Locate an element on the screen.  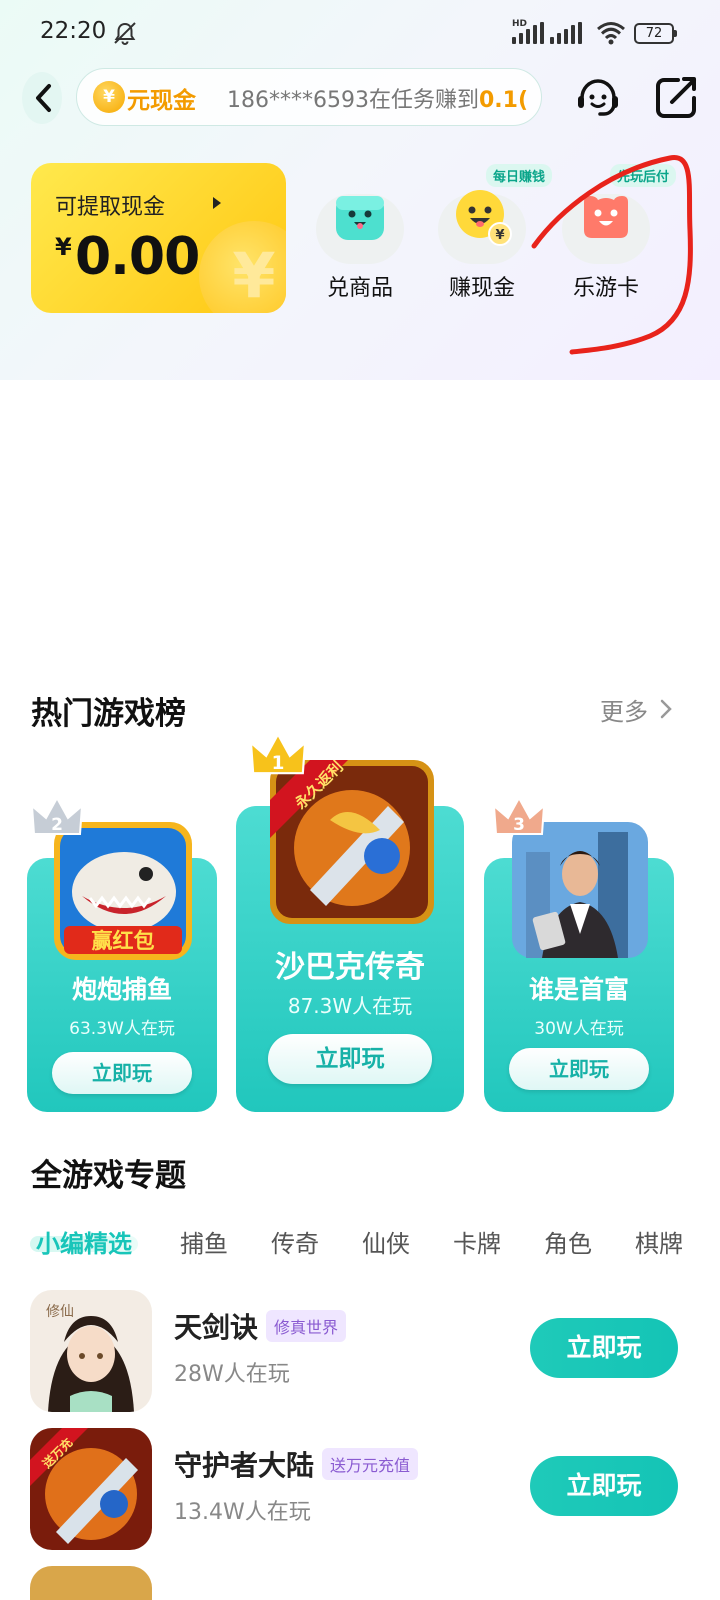
ticker-tag: 元现金 is located at coordinates (161, 101).